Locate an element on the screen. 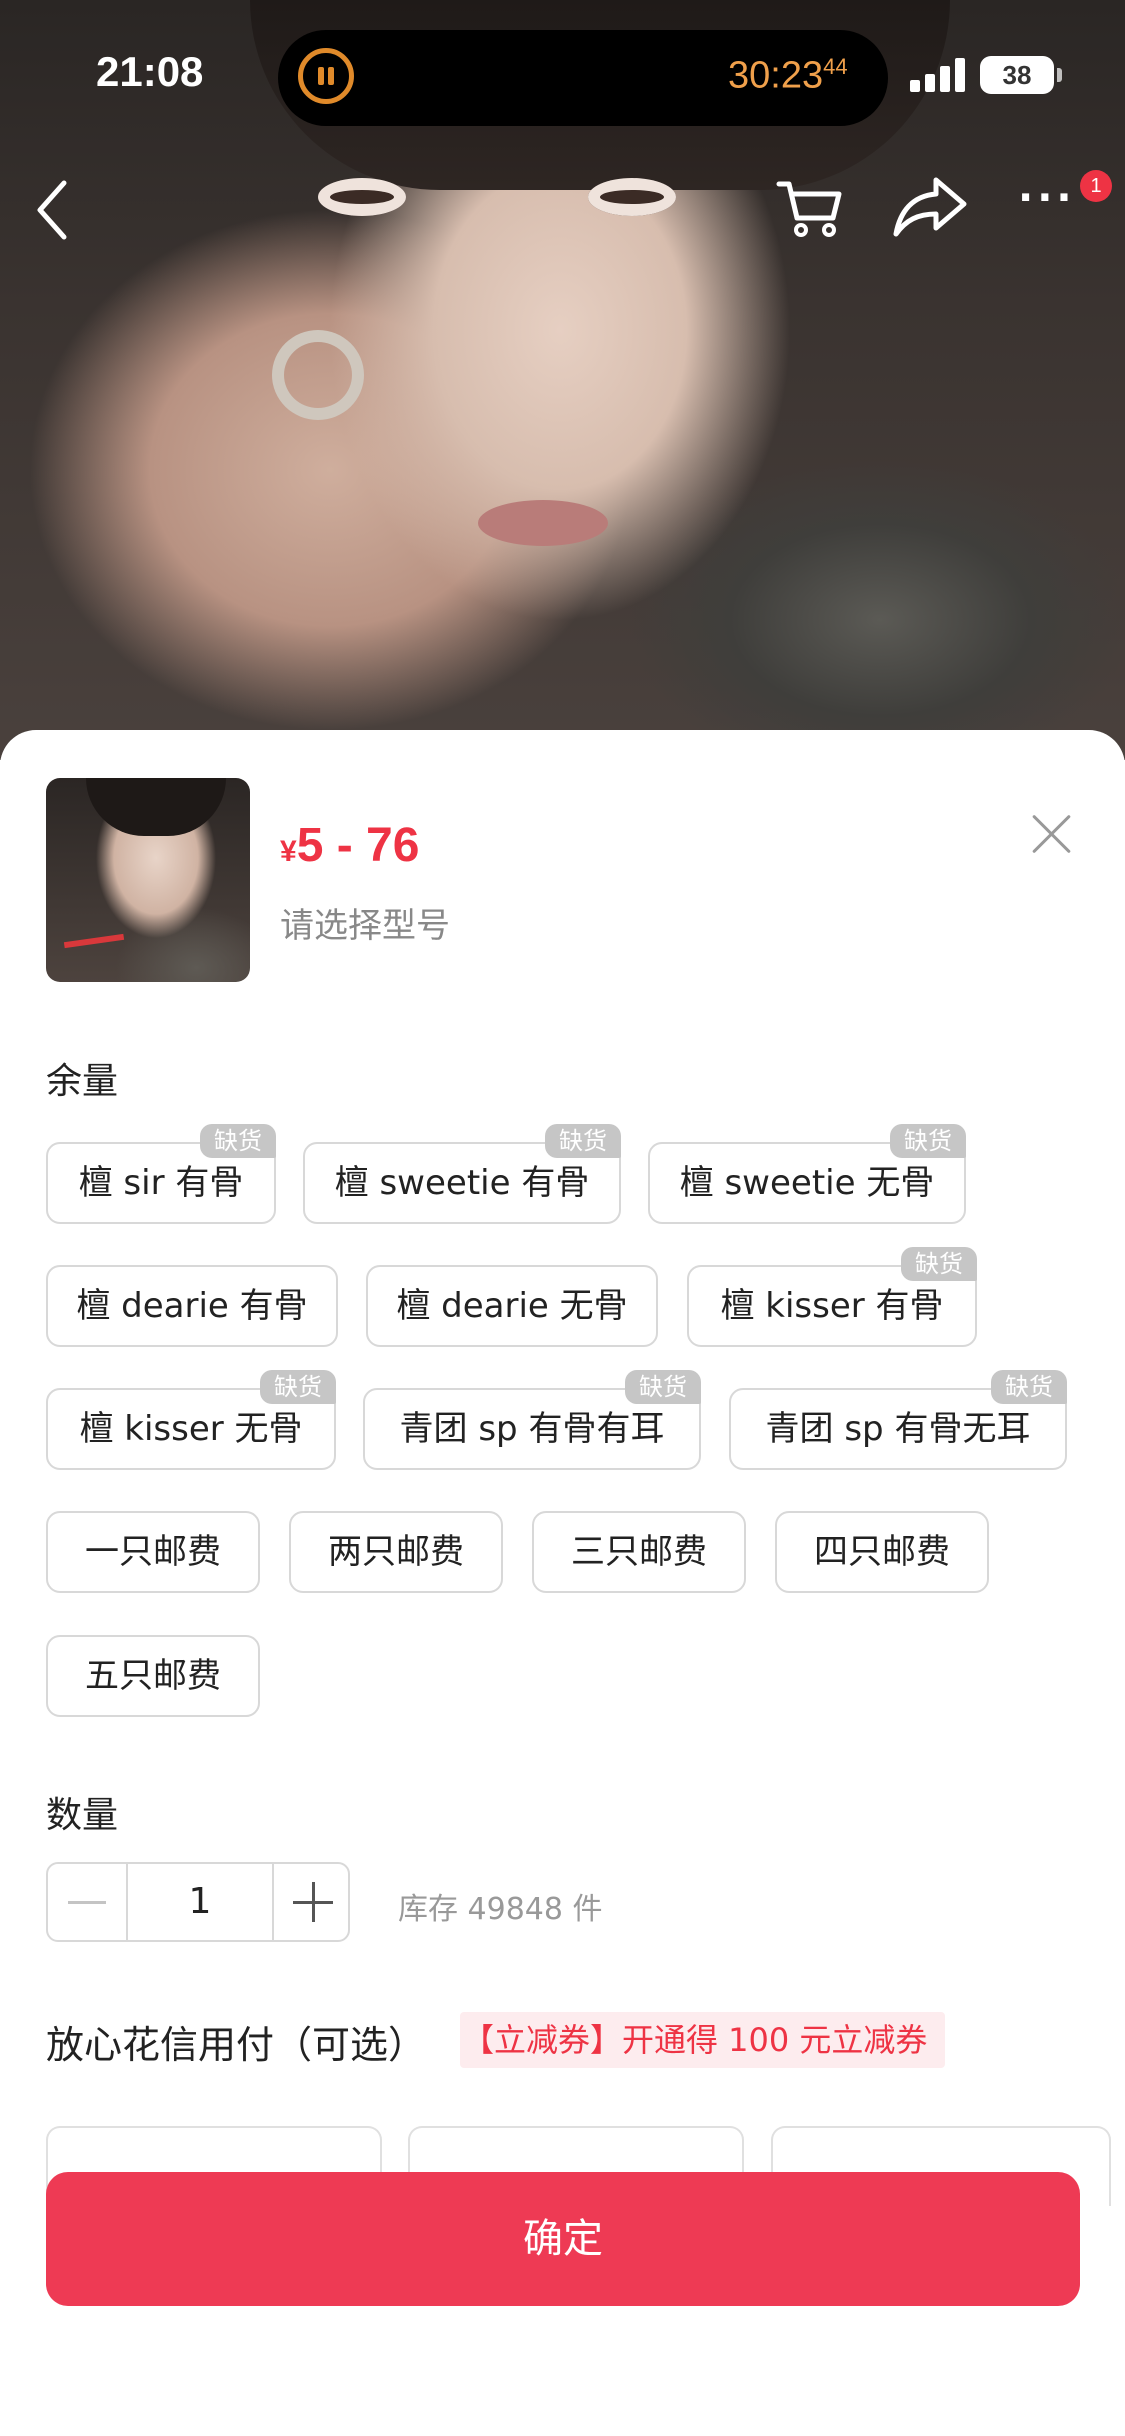  coupon-promo-tag: 【立减券】开通得 100 元立减券 is located at coordinates (703, 2040).